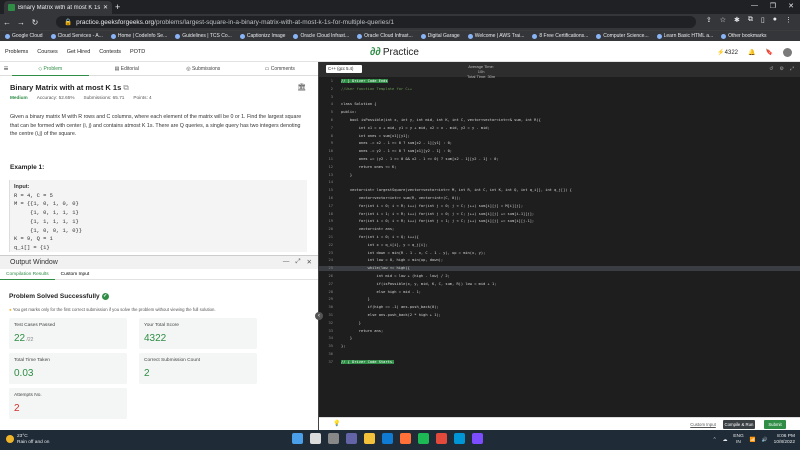 The height and width of the screenshot is (450, 800). What do you see at coordinates (771, 69) in the screenshot?
I see `reset-icon: ↺` at bounding box center [771, 69].